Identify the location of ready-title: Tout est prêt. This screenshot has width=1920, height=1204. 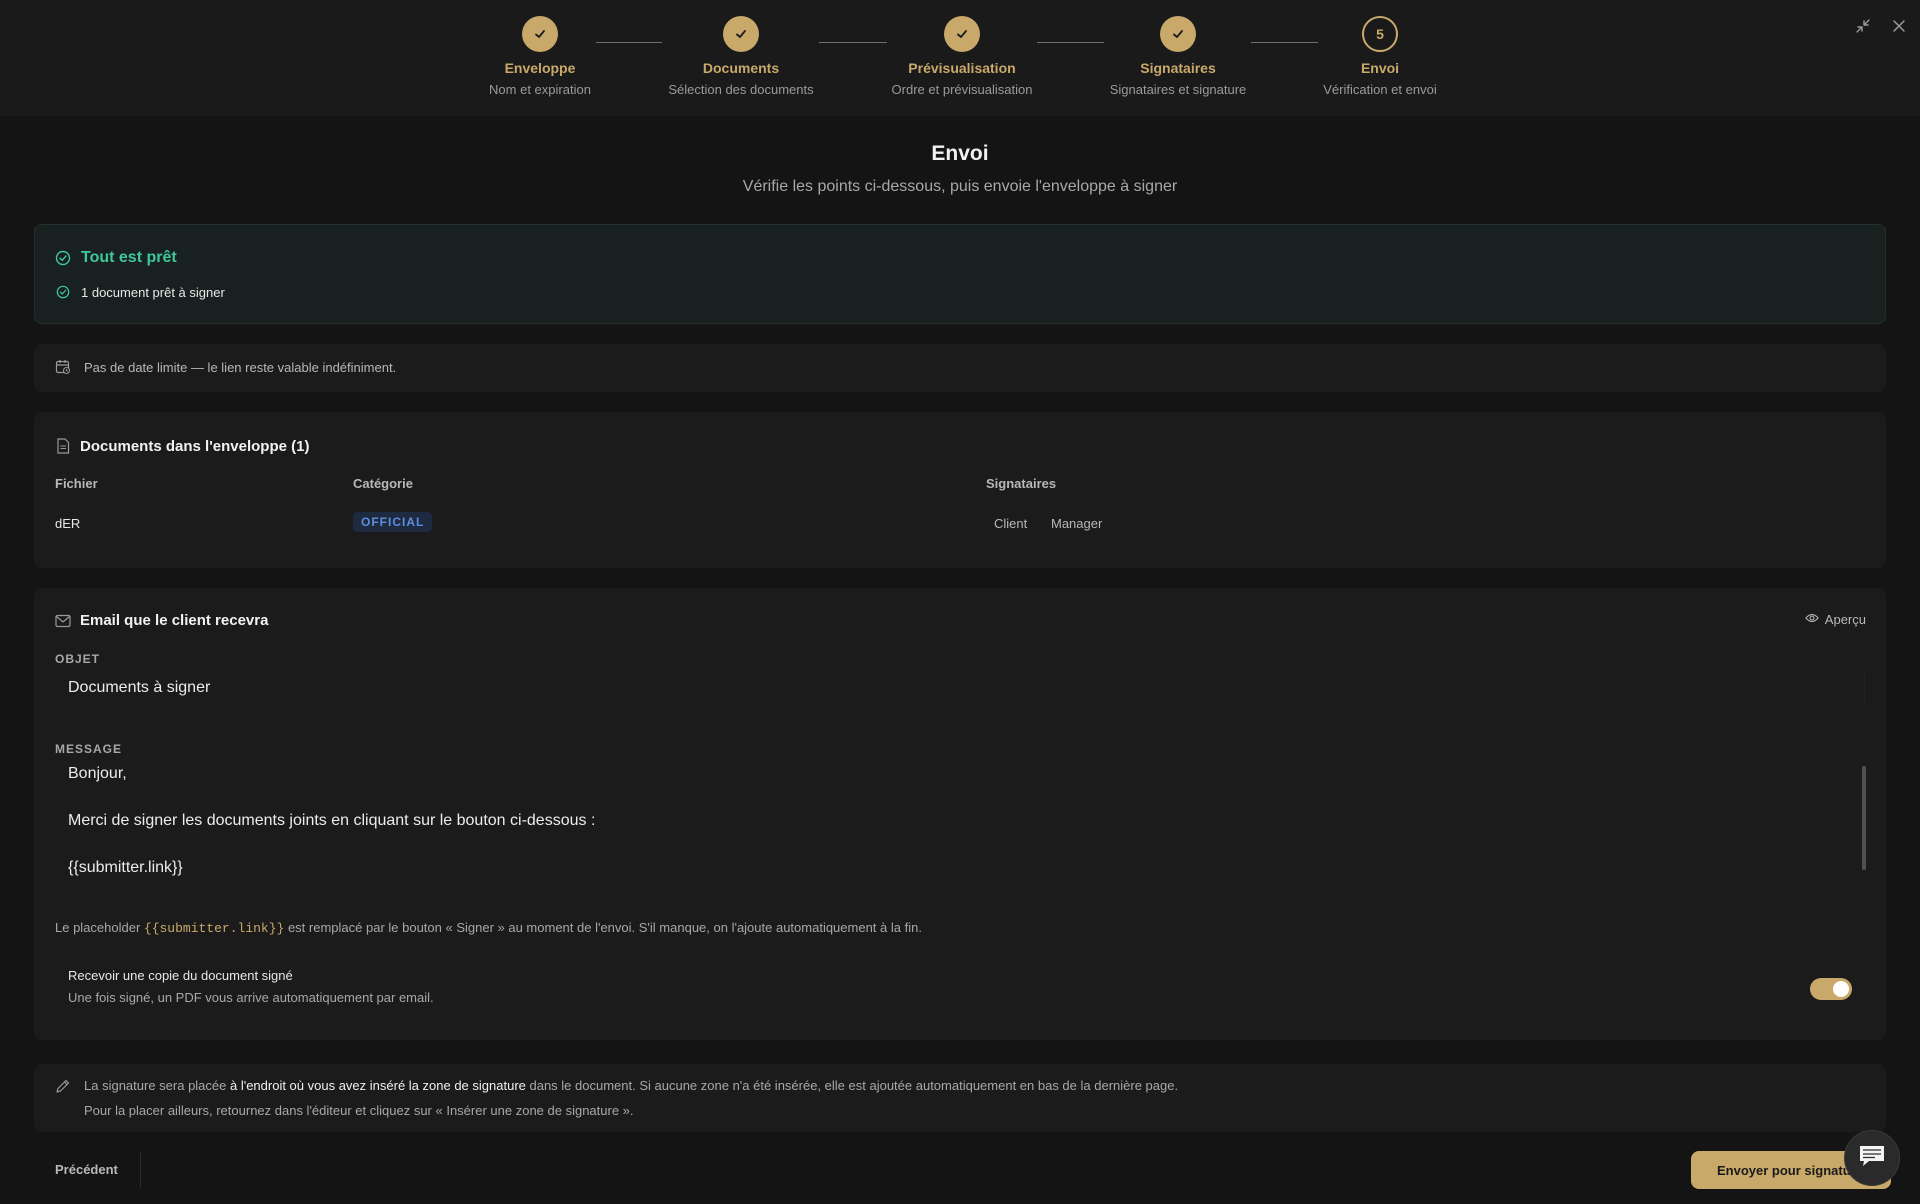
(129, 257).